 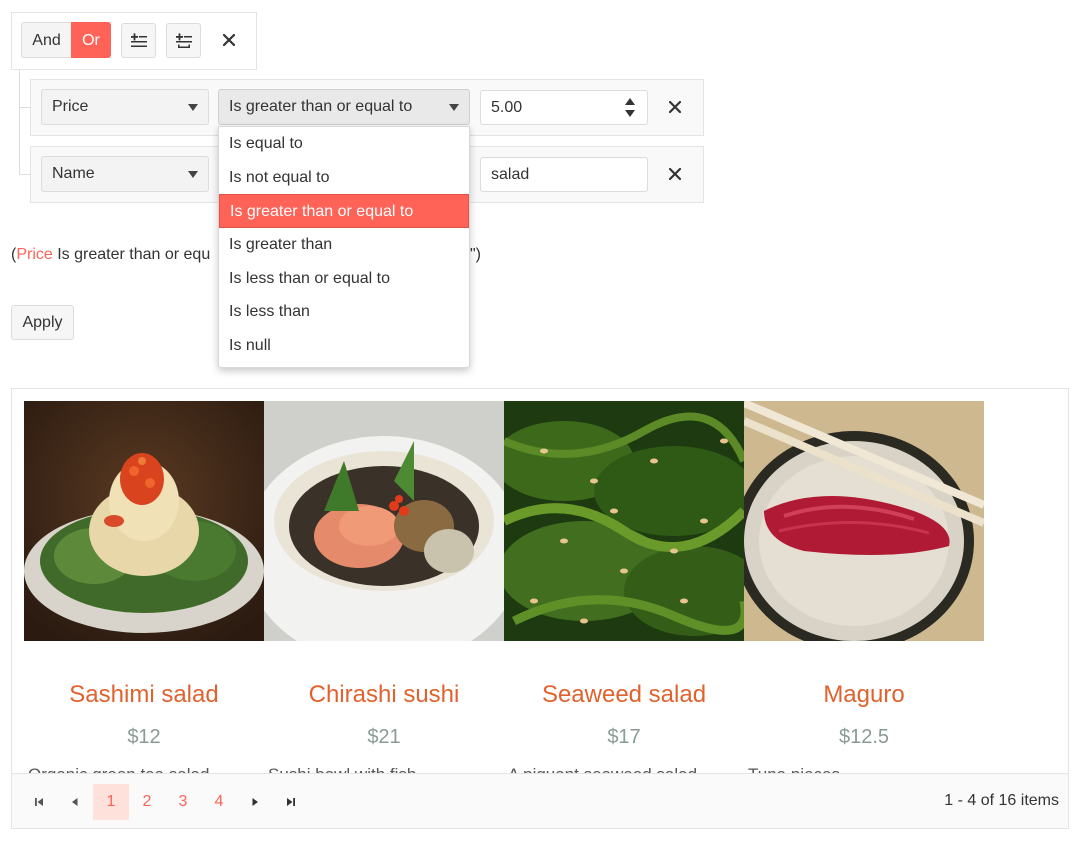 I want to click on page-number-current: 1, so click(x=111, y=802).